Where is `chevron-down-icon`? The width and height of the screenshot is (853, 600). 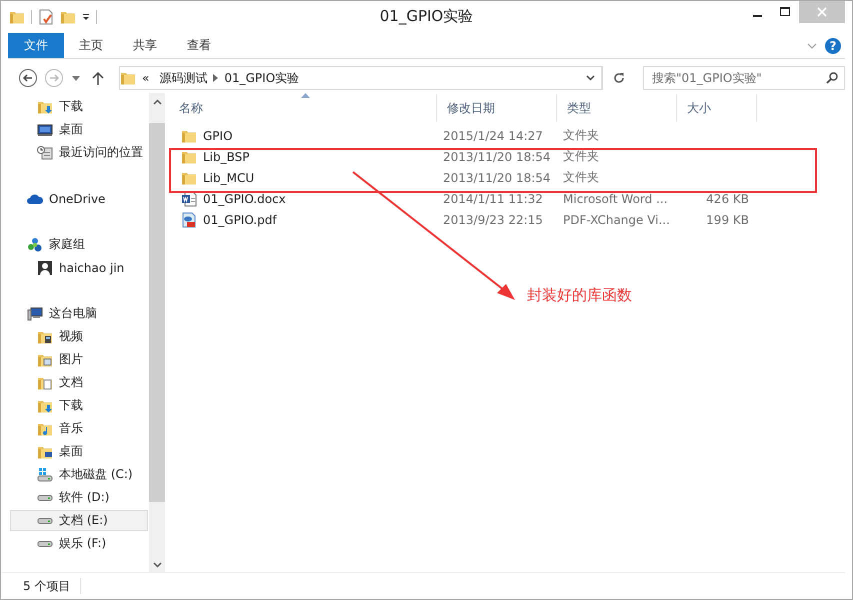
chevron-down-icon is located at coordinates (590, 78).